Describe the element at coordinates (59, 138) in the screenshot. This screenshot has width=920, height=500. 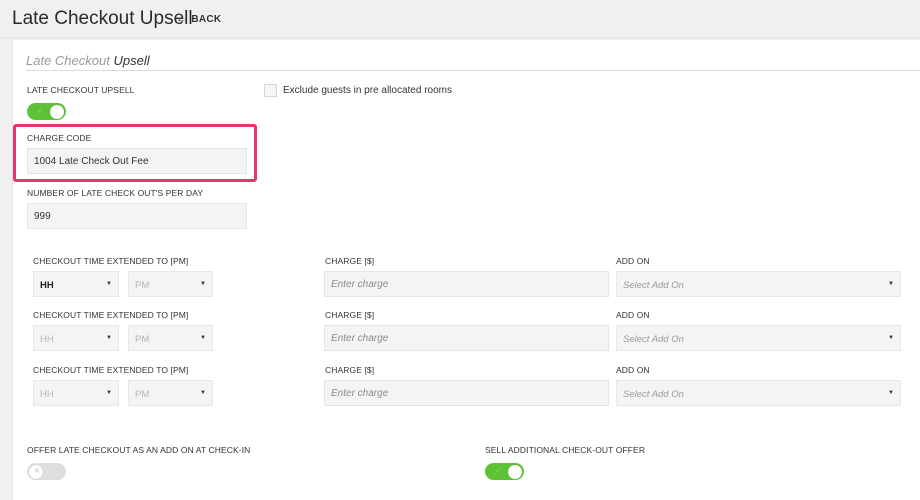
I see `charge-code-label: CHARGE CODE` at that location.